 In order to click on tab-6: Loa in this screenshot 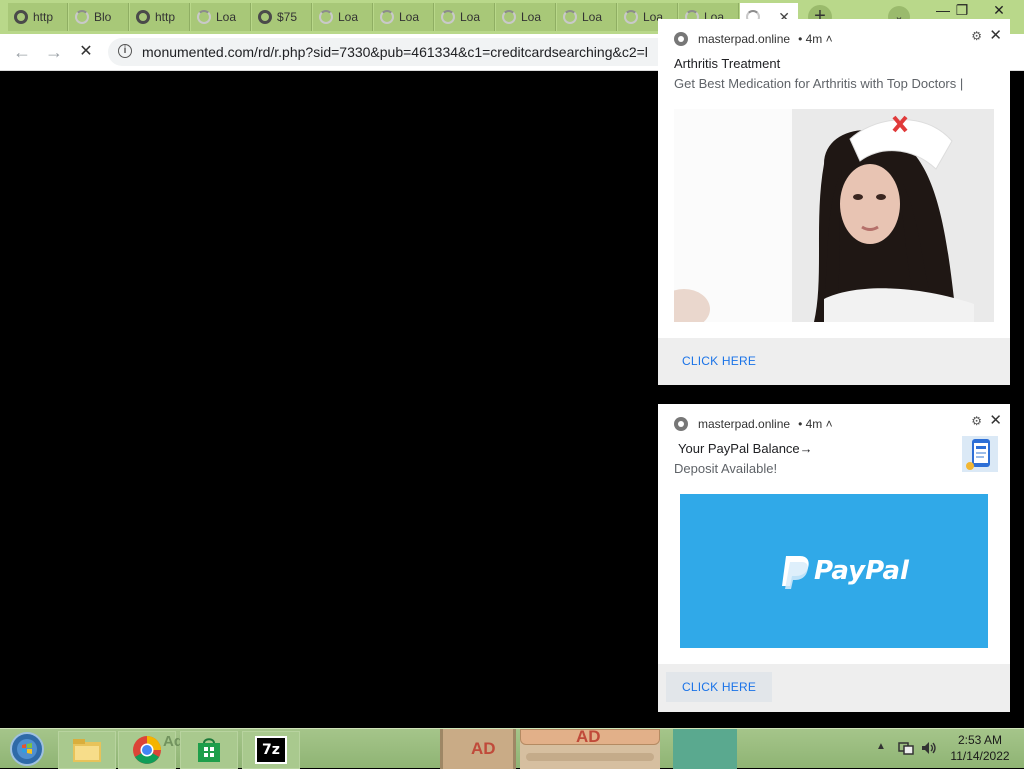, I will do `click(343, 17)`.